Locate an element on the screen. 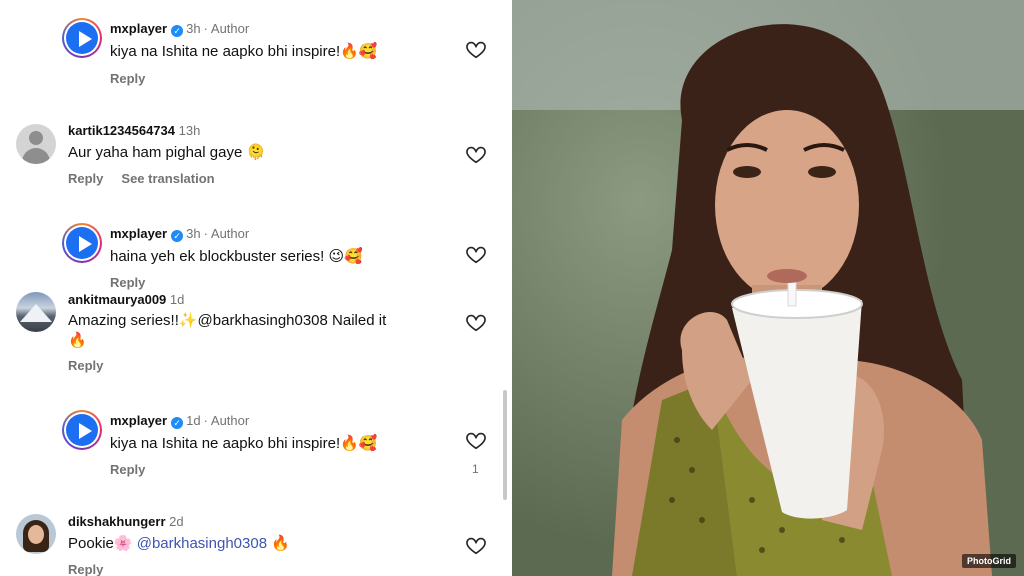 Image resolution: width=1024 pixels, height=576 pixels. comment-username: ankitmaurya009 is located at coordinates (117, 299).